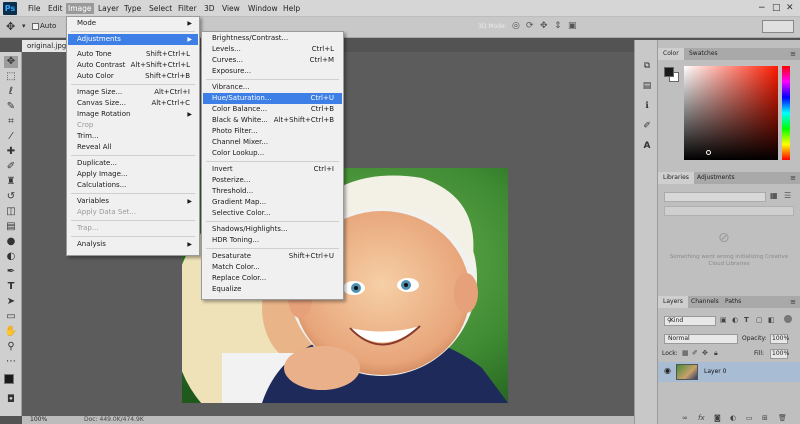 Image resolution: width=800 pixels, height=424 pixels. Describe the element at coordinates (38, 420) in the screenshot. I see `zoom-level: 100%` at that location.